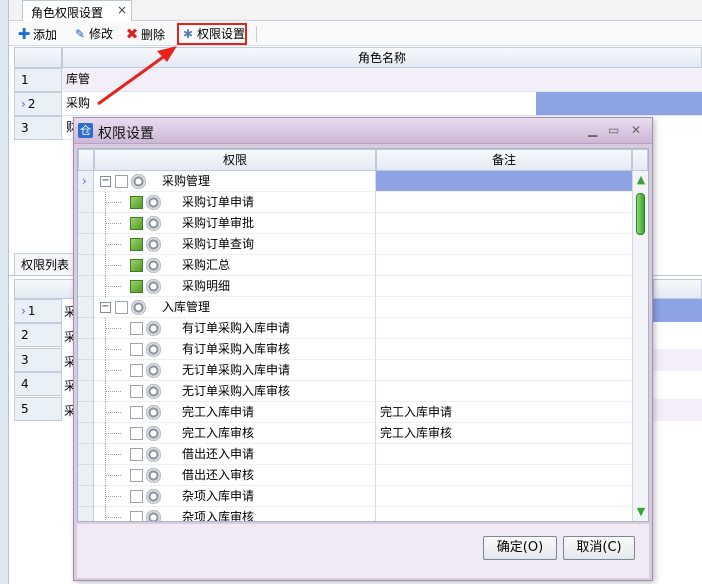  Describe the element at coordinates (677, 310) in the screenshot. I see `selected-cell` at that location.